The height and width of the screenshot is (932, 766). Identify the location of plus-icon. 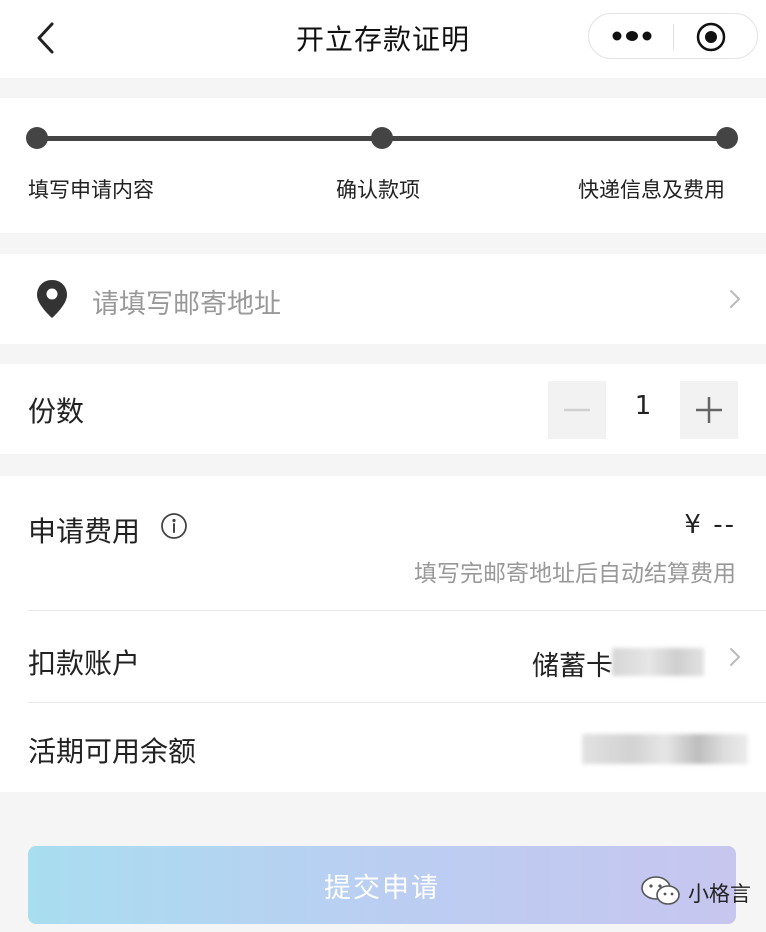
(709, 410).